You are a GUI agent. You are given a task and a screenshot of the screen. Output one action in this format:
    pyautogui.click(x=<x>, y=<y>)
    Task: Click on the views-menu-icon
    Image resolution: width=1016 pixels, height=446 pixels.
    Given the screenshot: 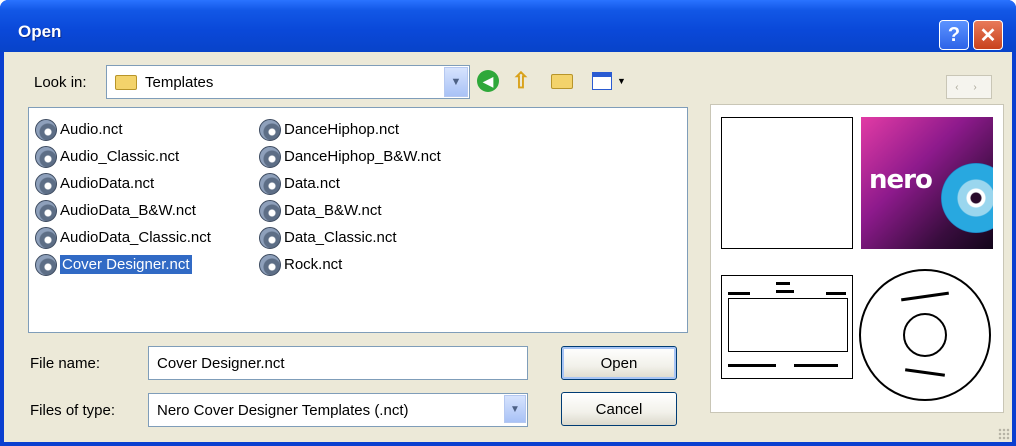 What is the action you would take?
    pyautogui.click(x=602, y=81)
    